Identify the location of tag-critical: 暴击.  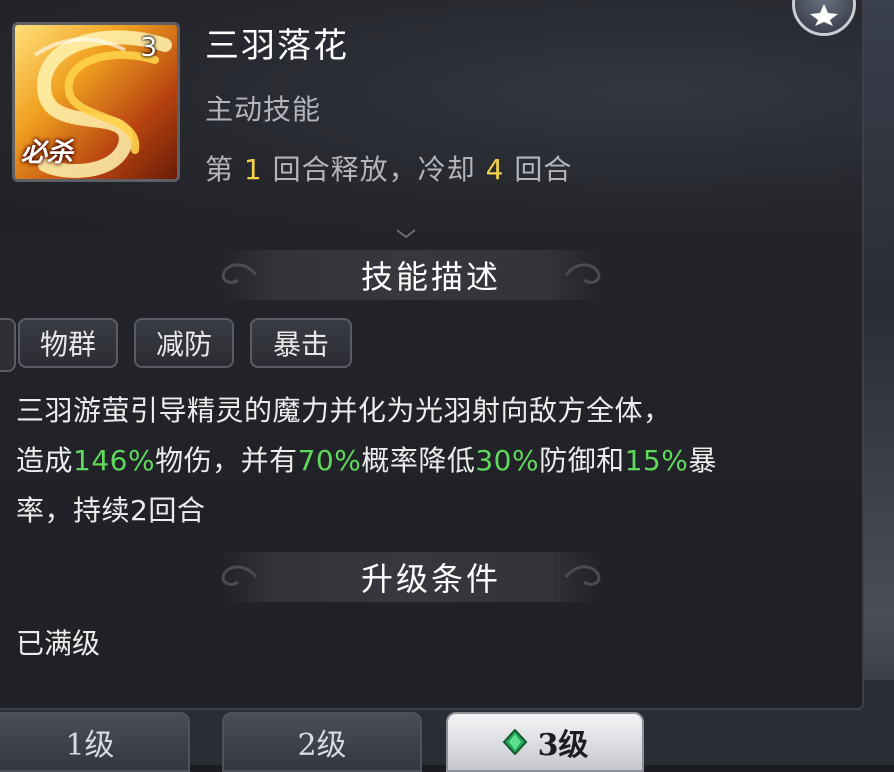
(301, 343).